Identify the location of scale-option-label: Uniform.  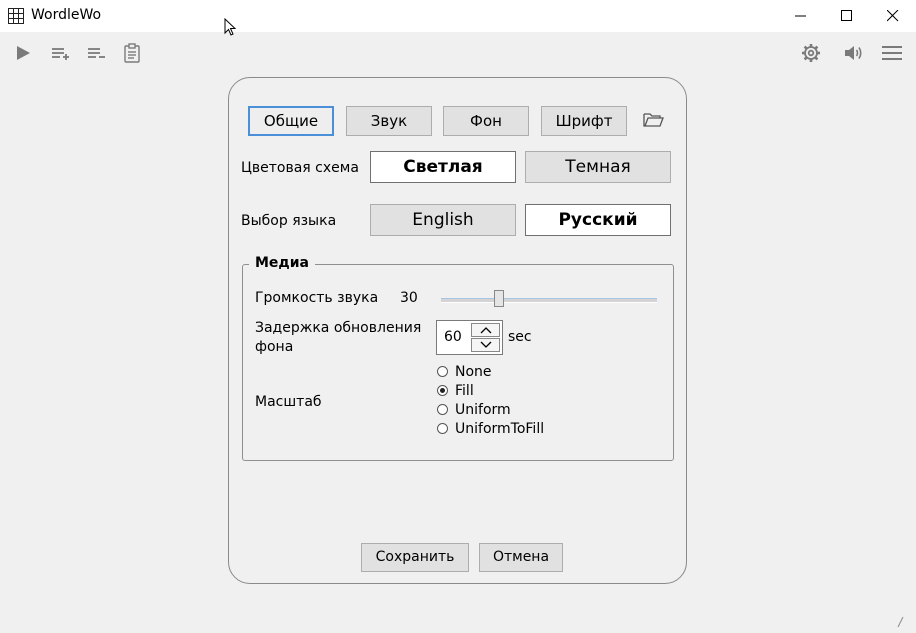
(483, 410).